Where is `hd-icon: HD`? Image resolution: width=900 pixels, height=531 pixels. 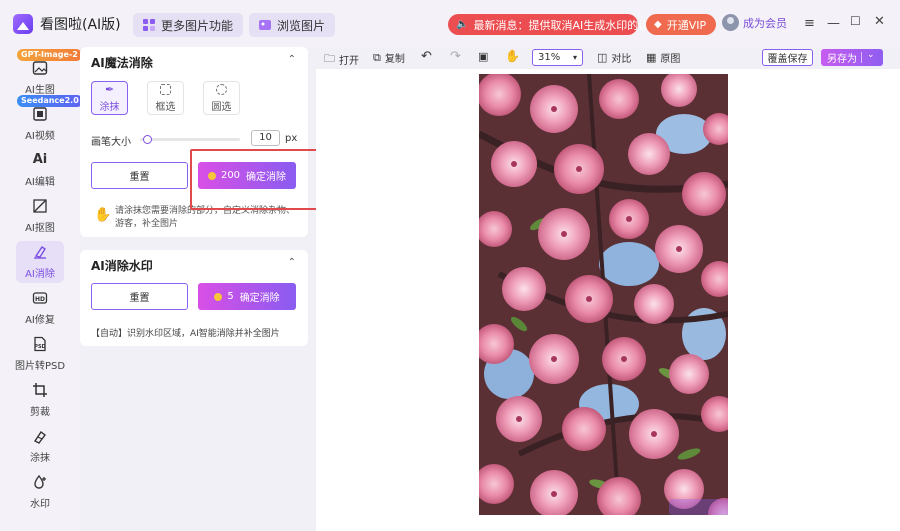
hd-icon: HD is located at coordinates (40, 298).